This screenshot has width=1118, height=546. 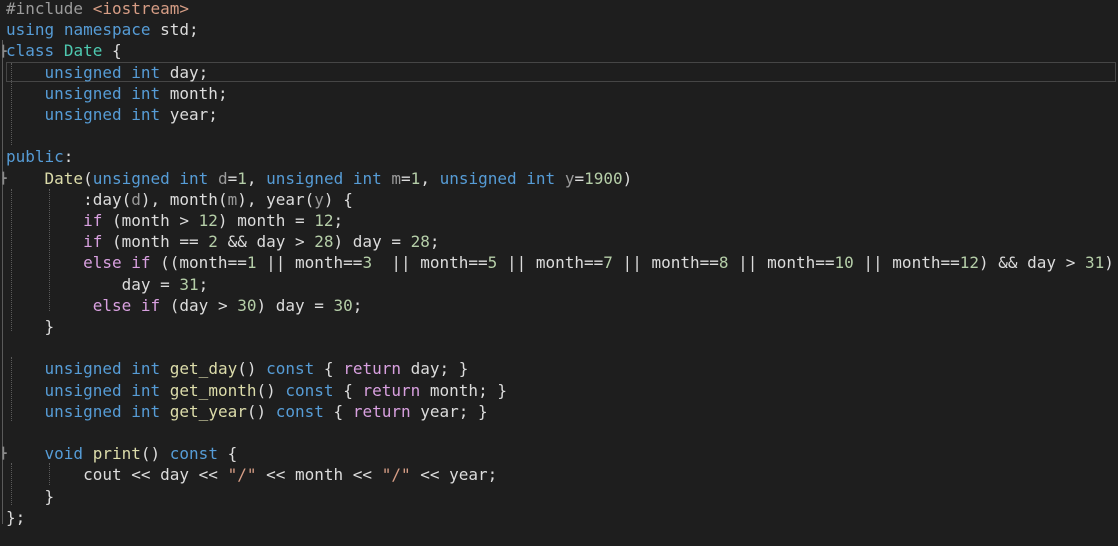 I want to click on code-token: ), month(, so click(x=184, y=199).